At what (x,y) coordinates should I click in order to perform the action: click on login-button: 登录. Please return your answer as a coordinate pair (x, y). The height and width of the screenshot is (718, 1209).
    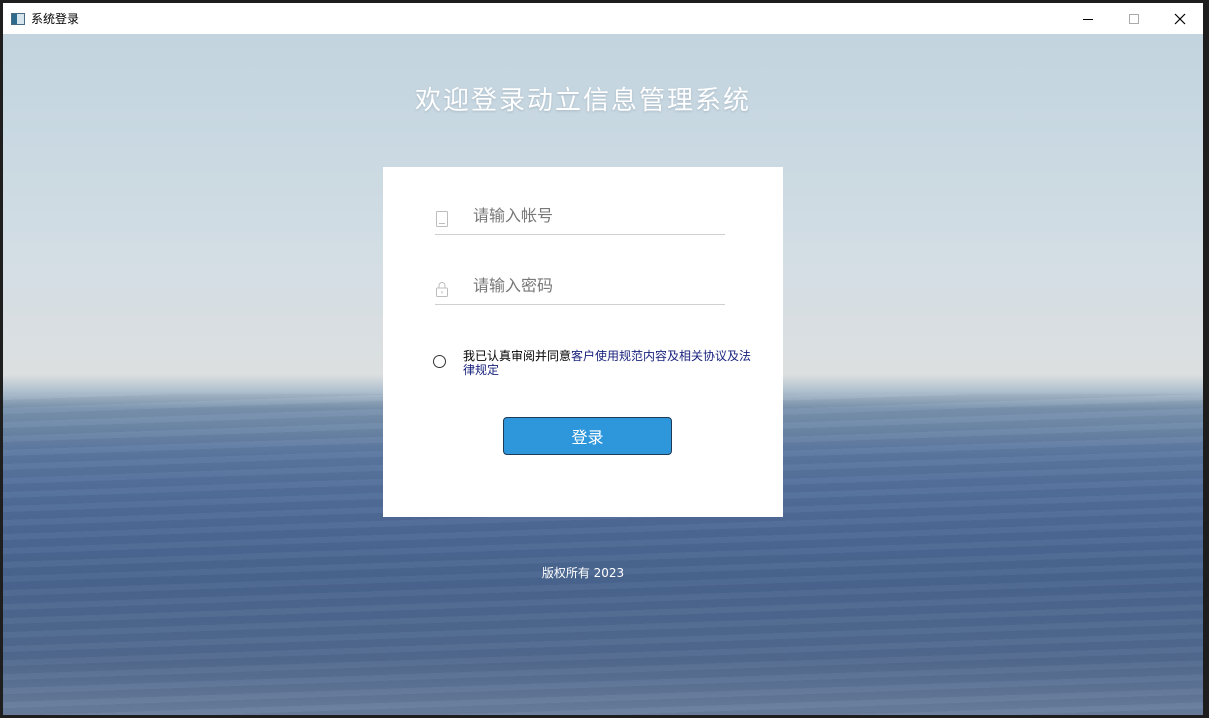
    Looking at the image, I should click on (587, 436).